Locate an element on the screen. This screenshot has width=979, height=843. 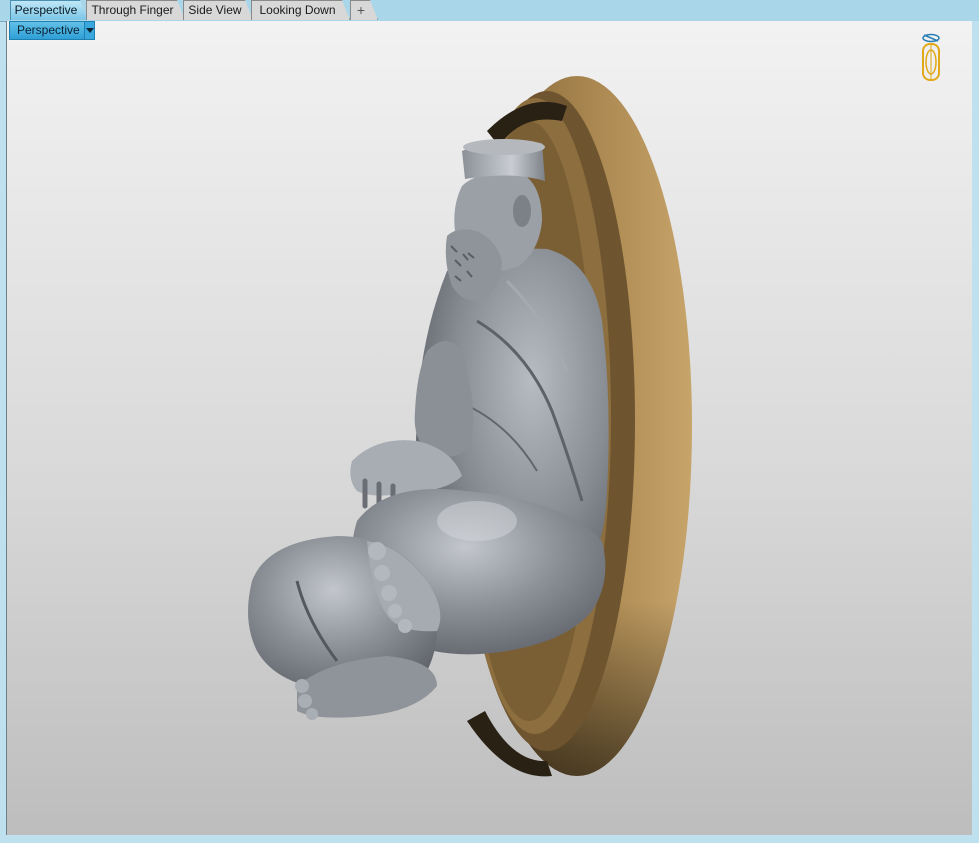
add-tab-button: + is located at coordinates (364, 10).